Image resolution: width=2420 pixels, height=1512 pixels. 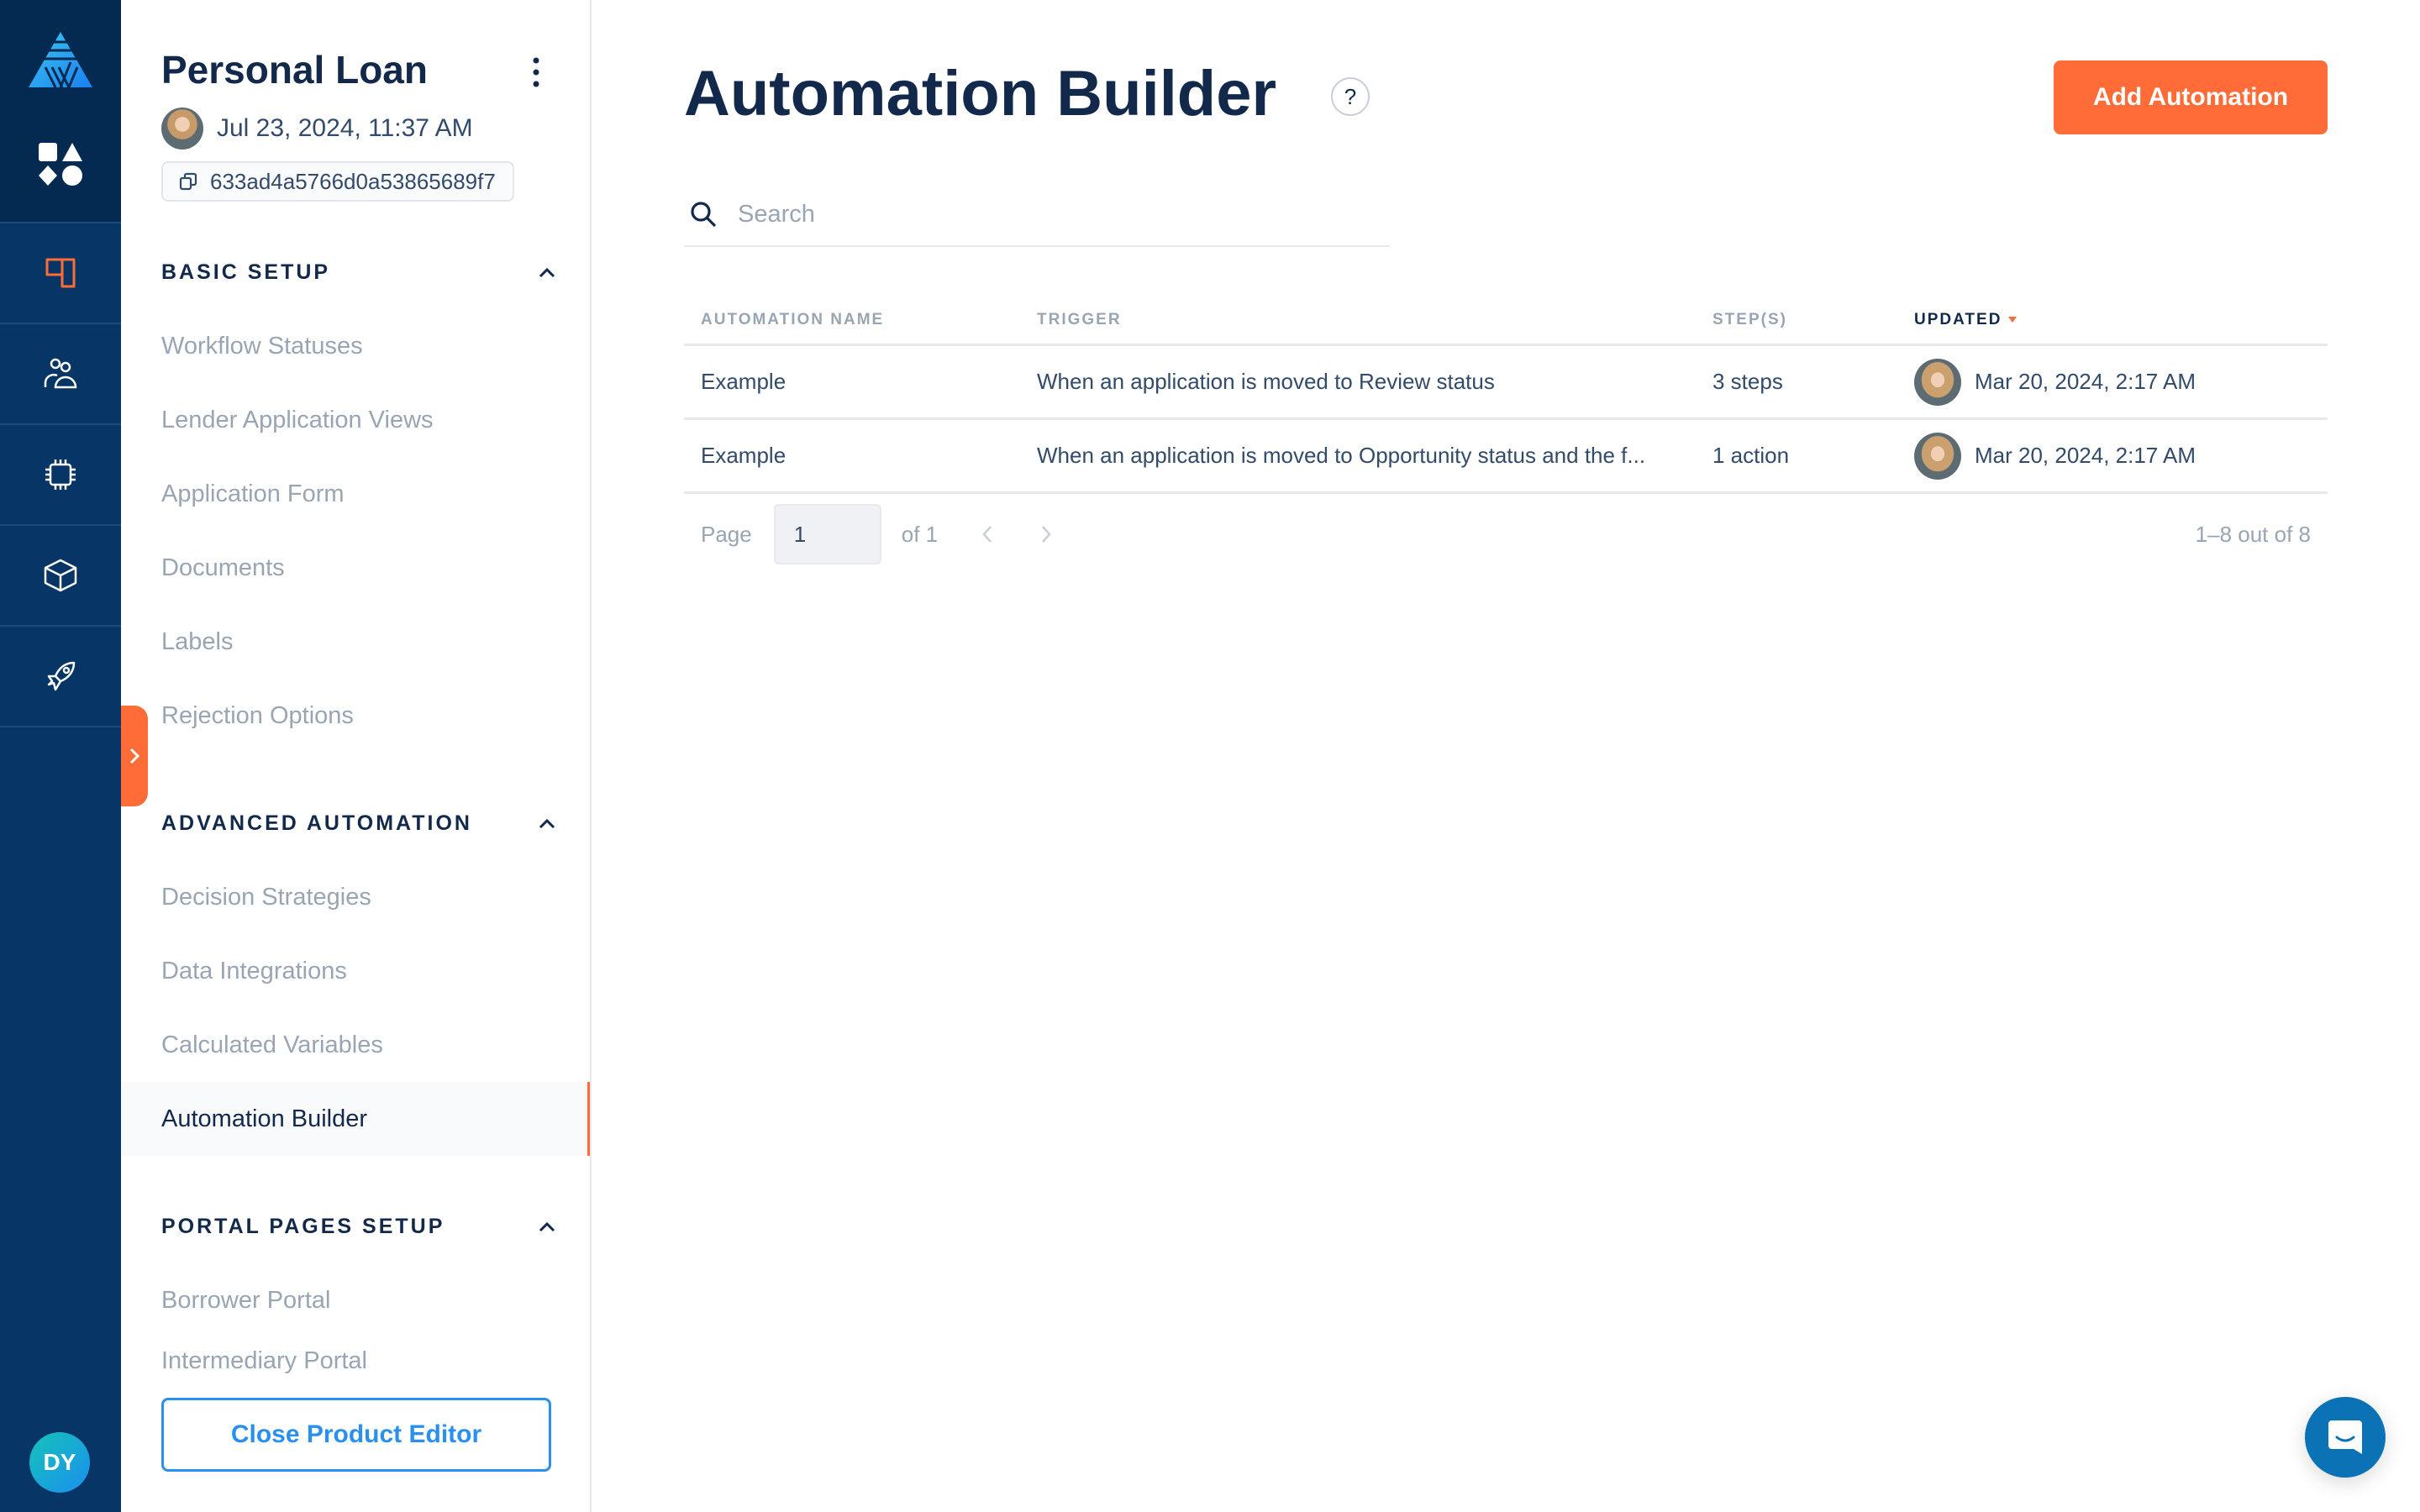 I want to click on rail-item-launch, so click(x=60, y=675).